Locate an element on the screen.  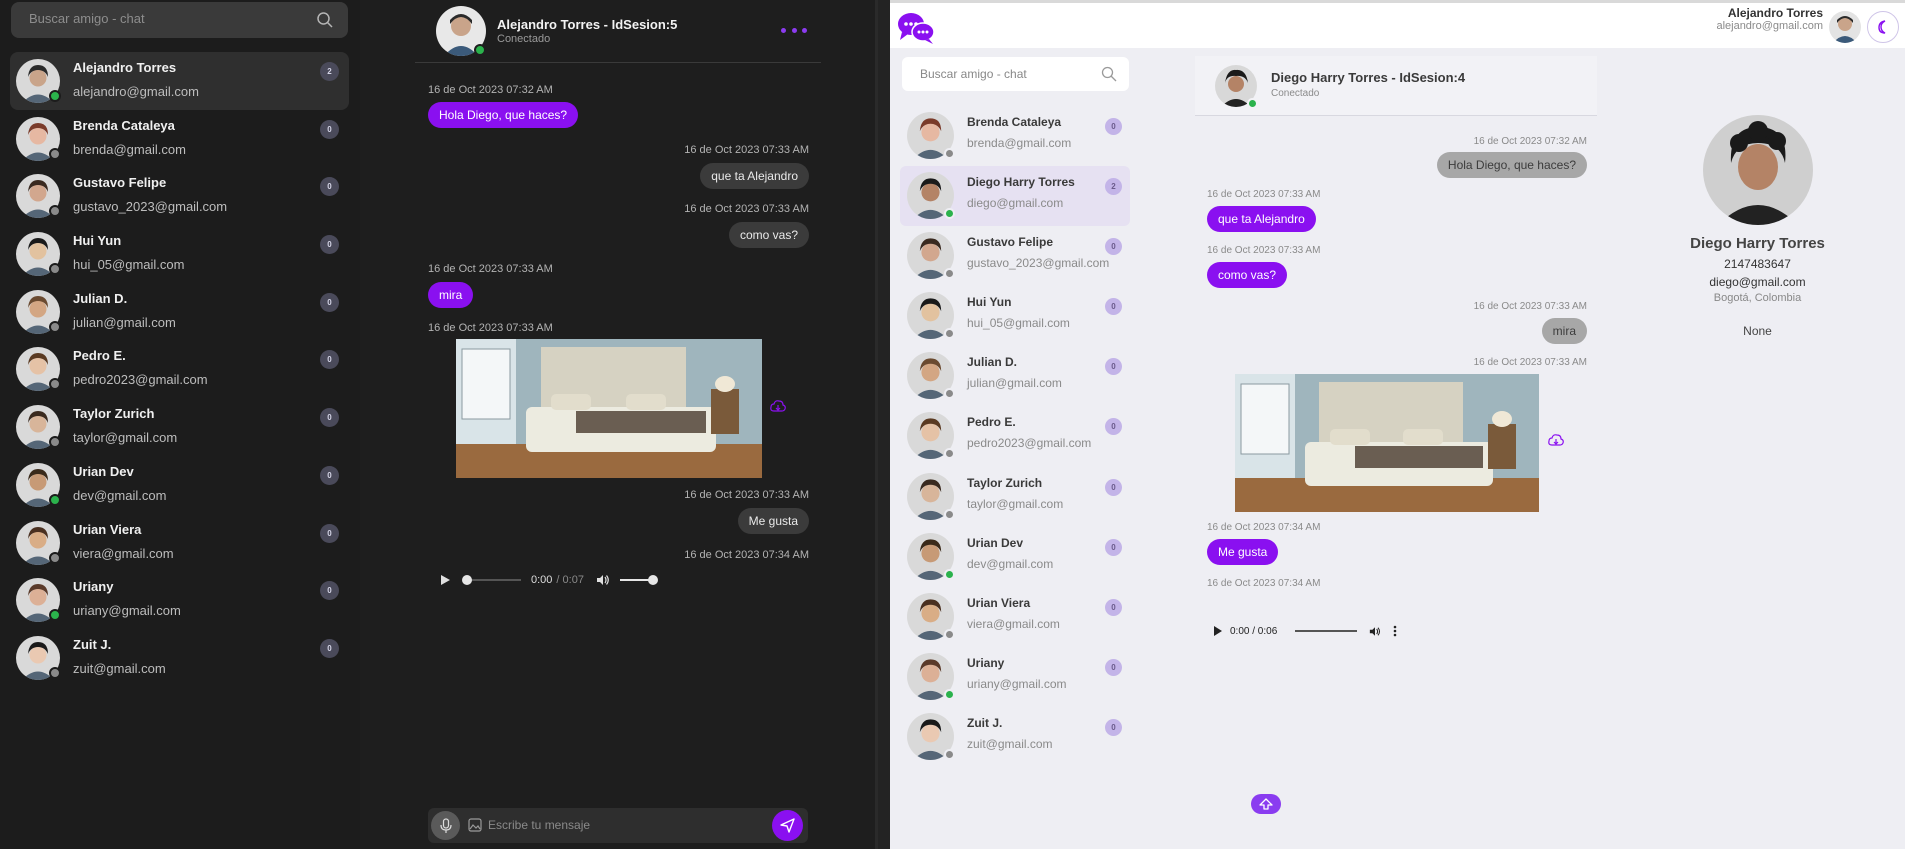
send-button is located at coordinates (787, 825).